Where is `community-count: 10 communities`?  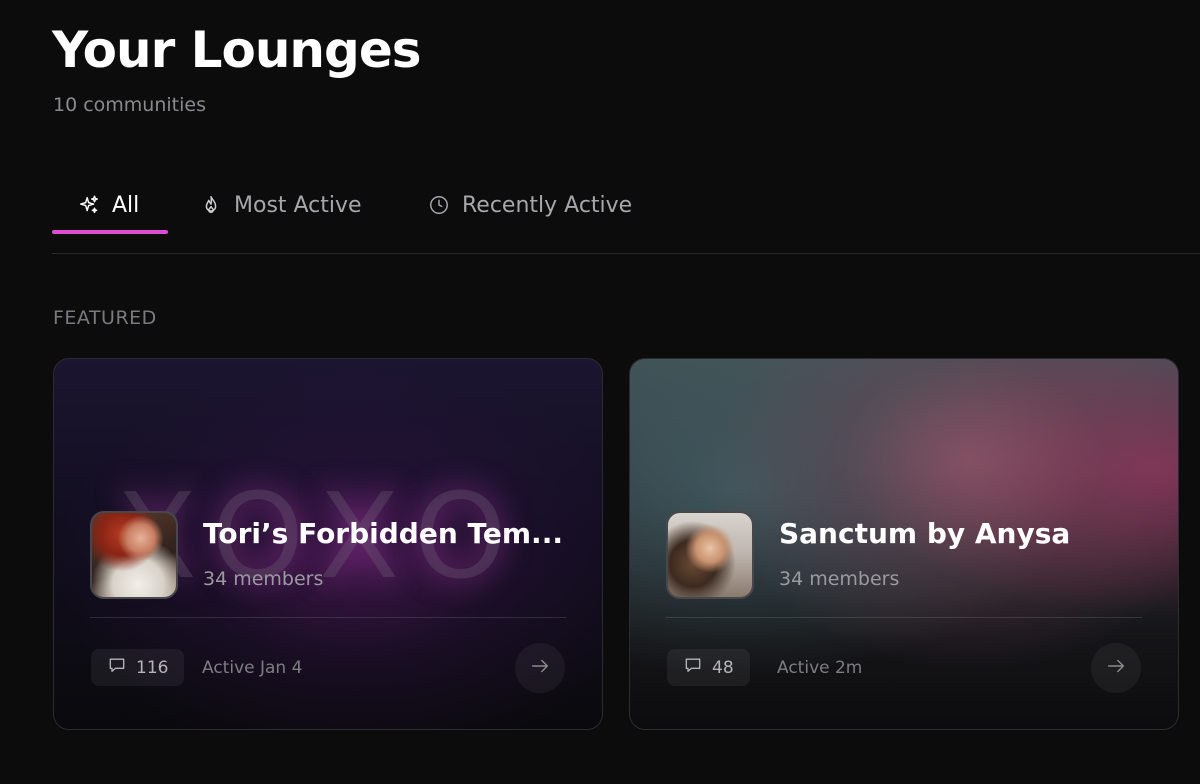
community-count: 10 communities is located at coordinates (129, 105).